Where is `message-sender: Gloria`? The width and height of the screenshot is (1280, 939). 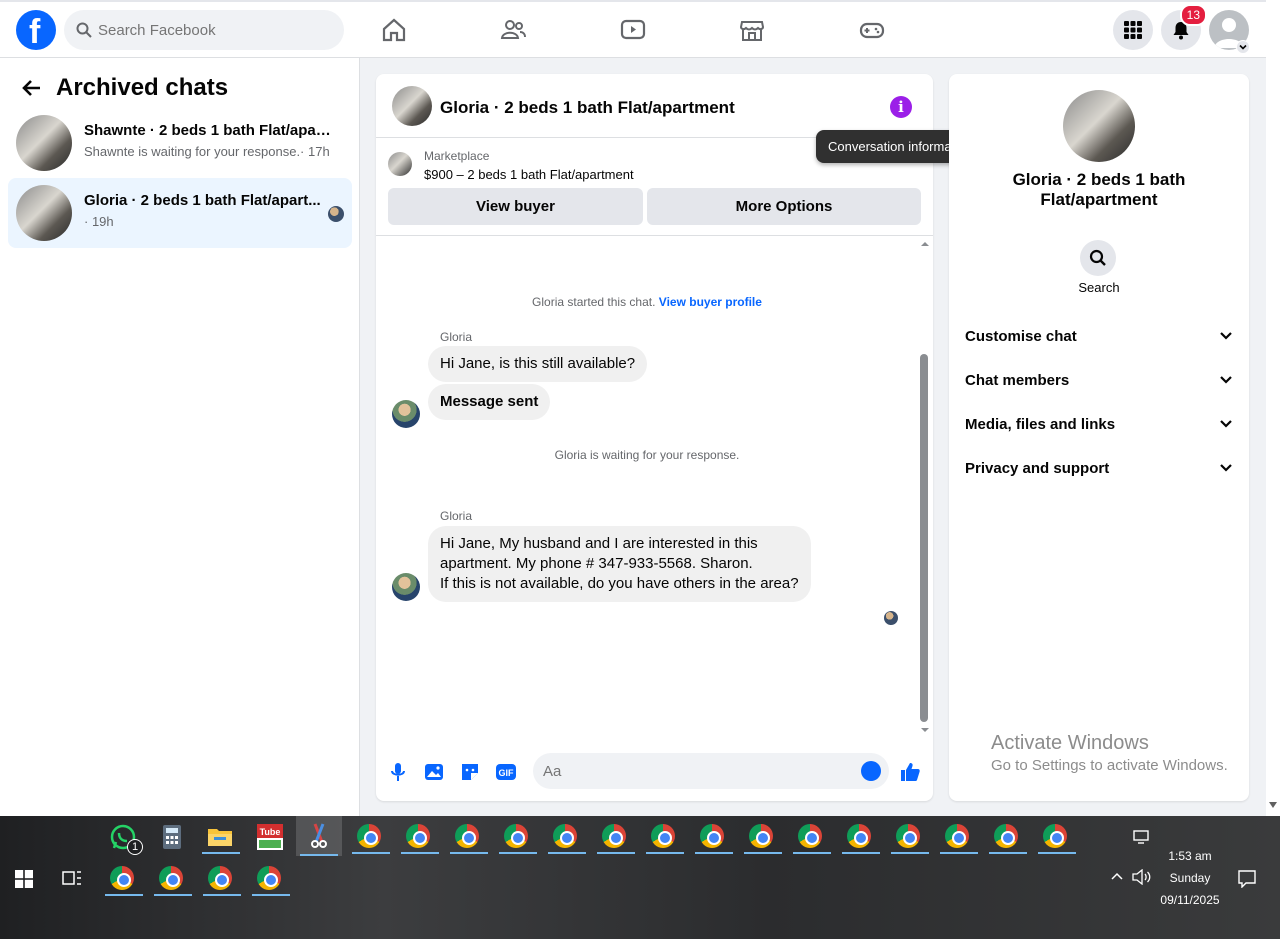
message-sender: Gloria is located at coordinates (456, 337).